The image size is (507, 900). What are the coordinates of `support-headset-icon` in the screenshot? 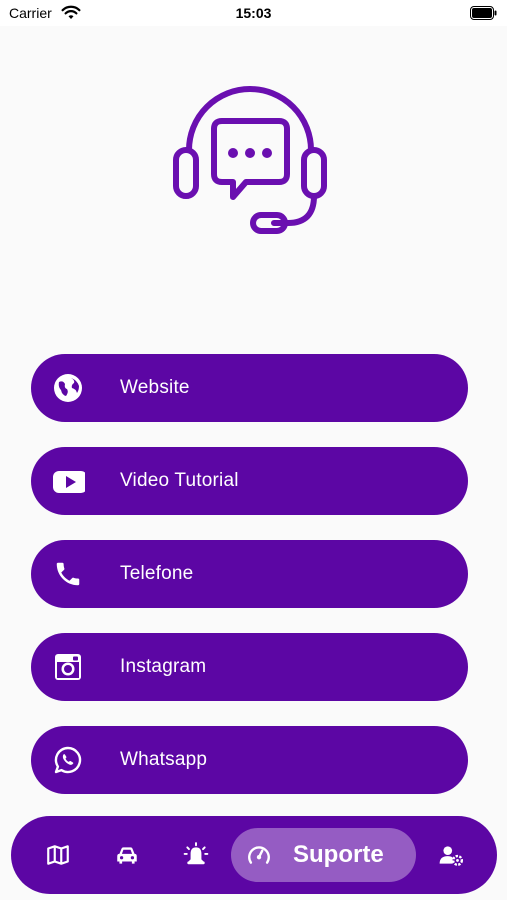 It's located at (250, 160).